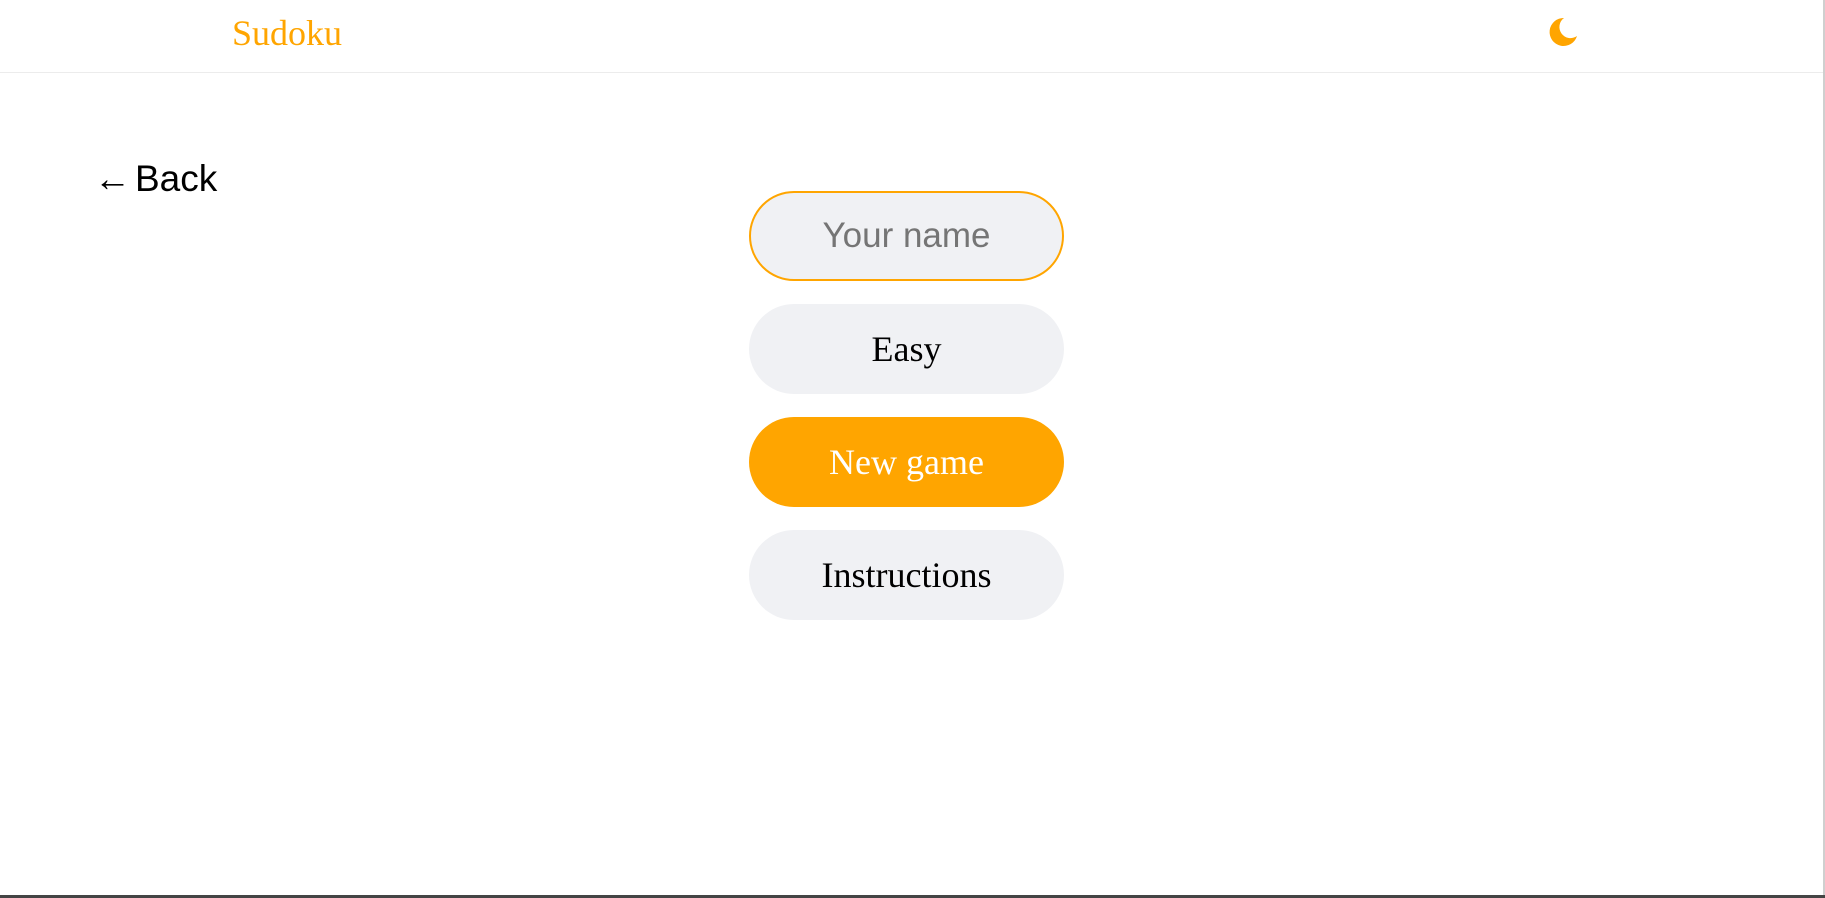 Image resolution: width=1825 pixels, height=898 pixels. What do you see at coordinates (906, 236) in the screenshot?
I see `name-input` at bounding box center [906, 236].